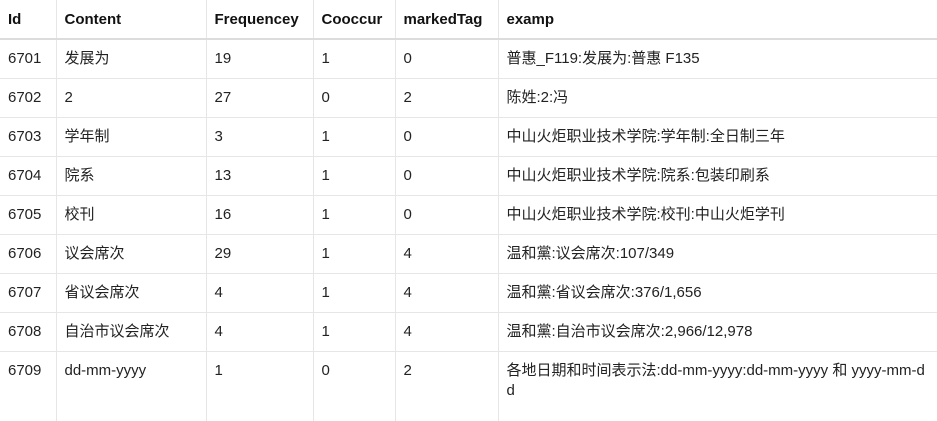  I want to click on cell-content: 自治市议会席次, so click(131, 332).